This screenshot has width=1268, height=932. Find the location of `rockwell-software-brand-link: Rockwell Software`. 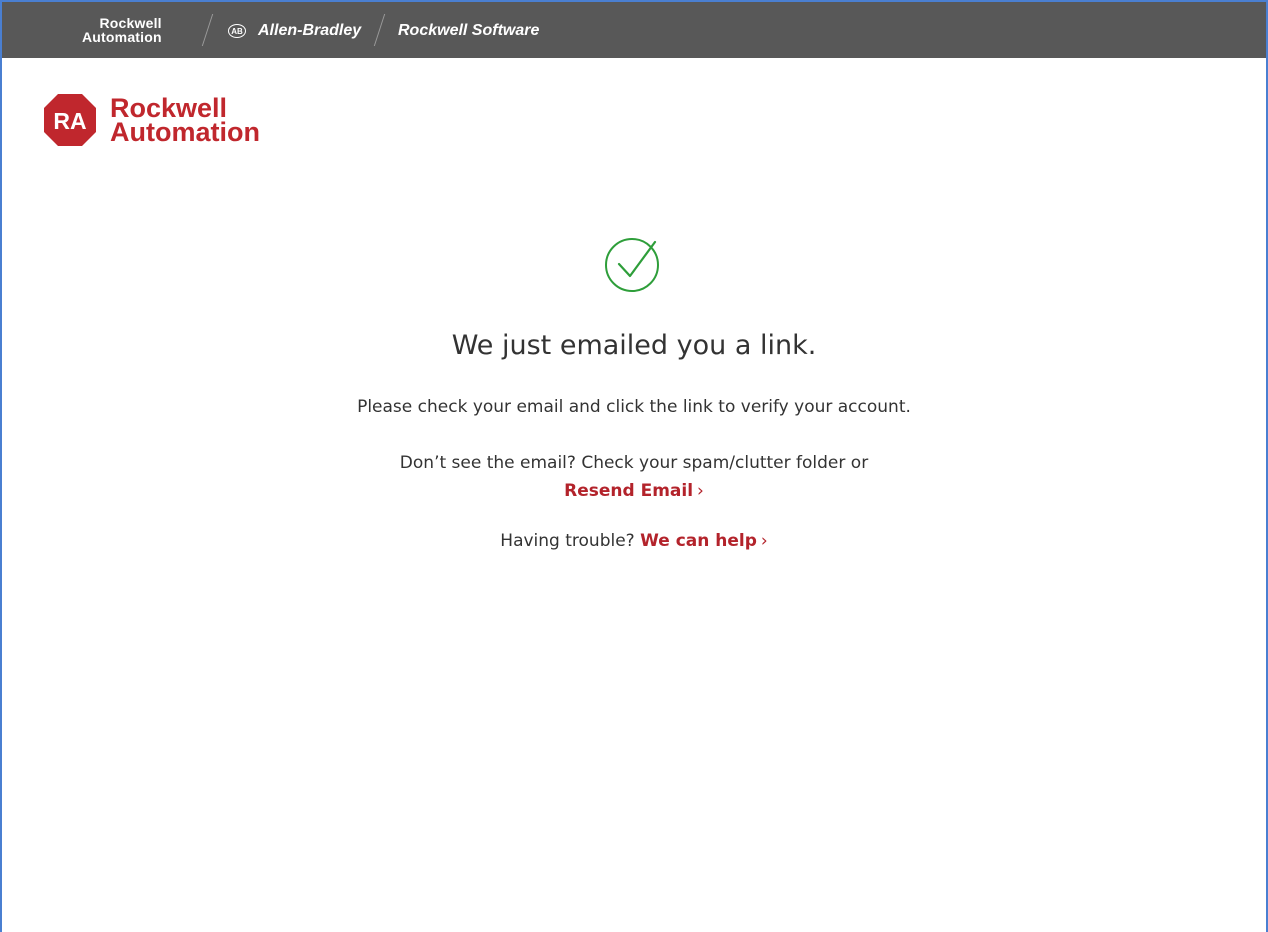

rockwell-software-brand-link: Rockwell Software is located at coordinates (468, 31).